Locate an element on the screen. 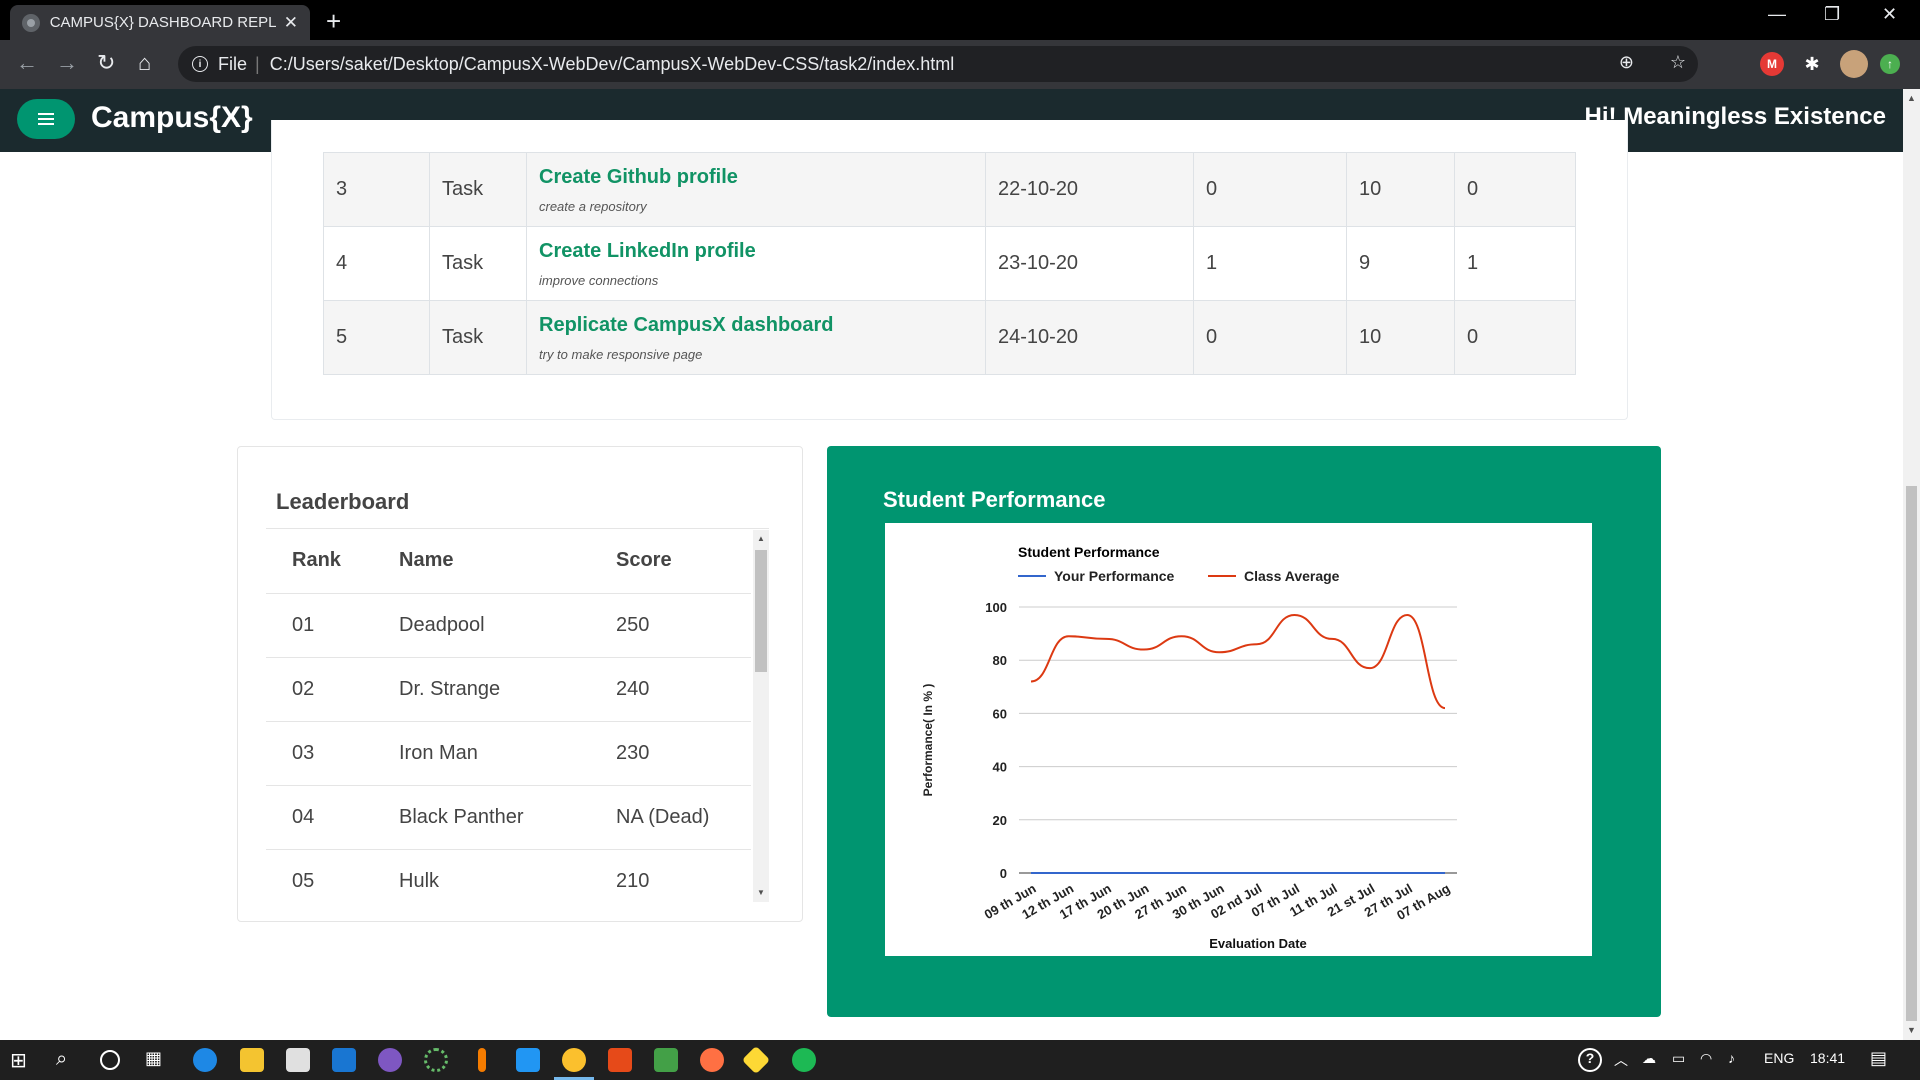 The image size is (1920, 1080). leaderboard-row: 01 Deadpool 250 is located at coordinates (508, 625).